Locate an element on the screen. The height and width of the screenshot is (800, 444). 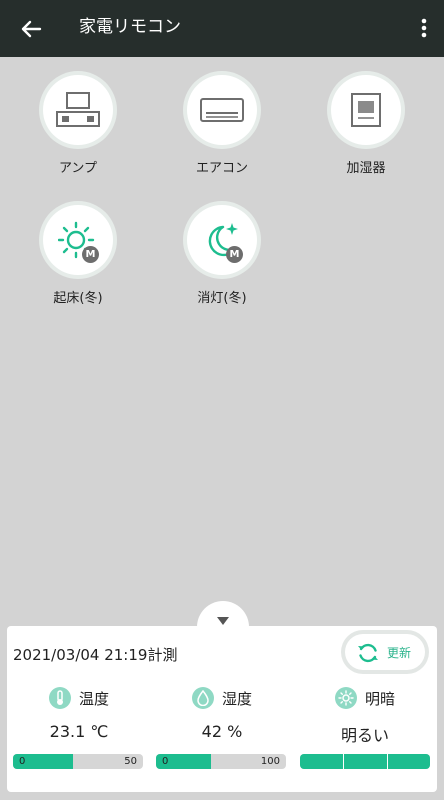
temperature-max: 50 is located at coordinates (130, 761).